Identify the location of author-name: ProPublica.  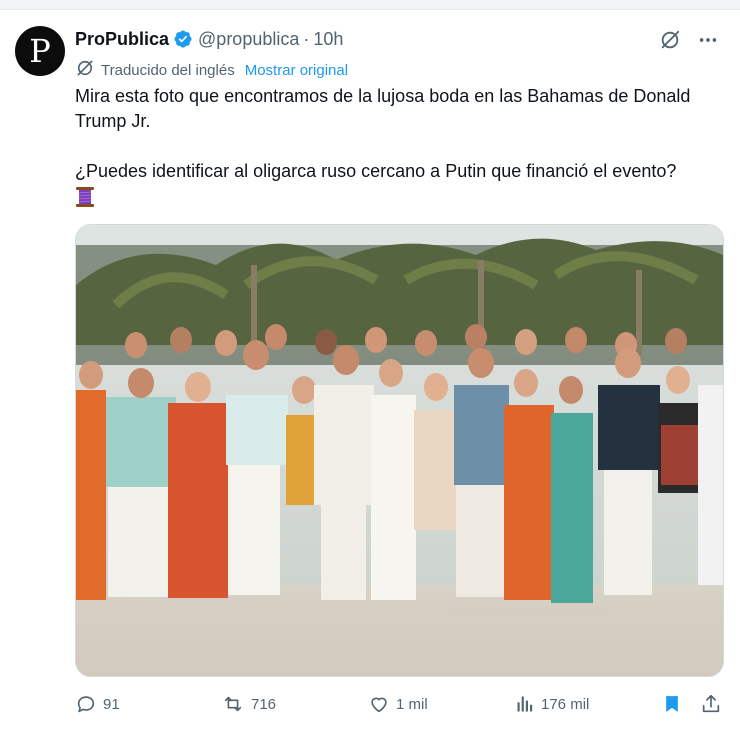
(122, 39).